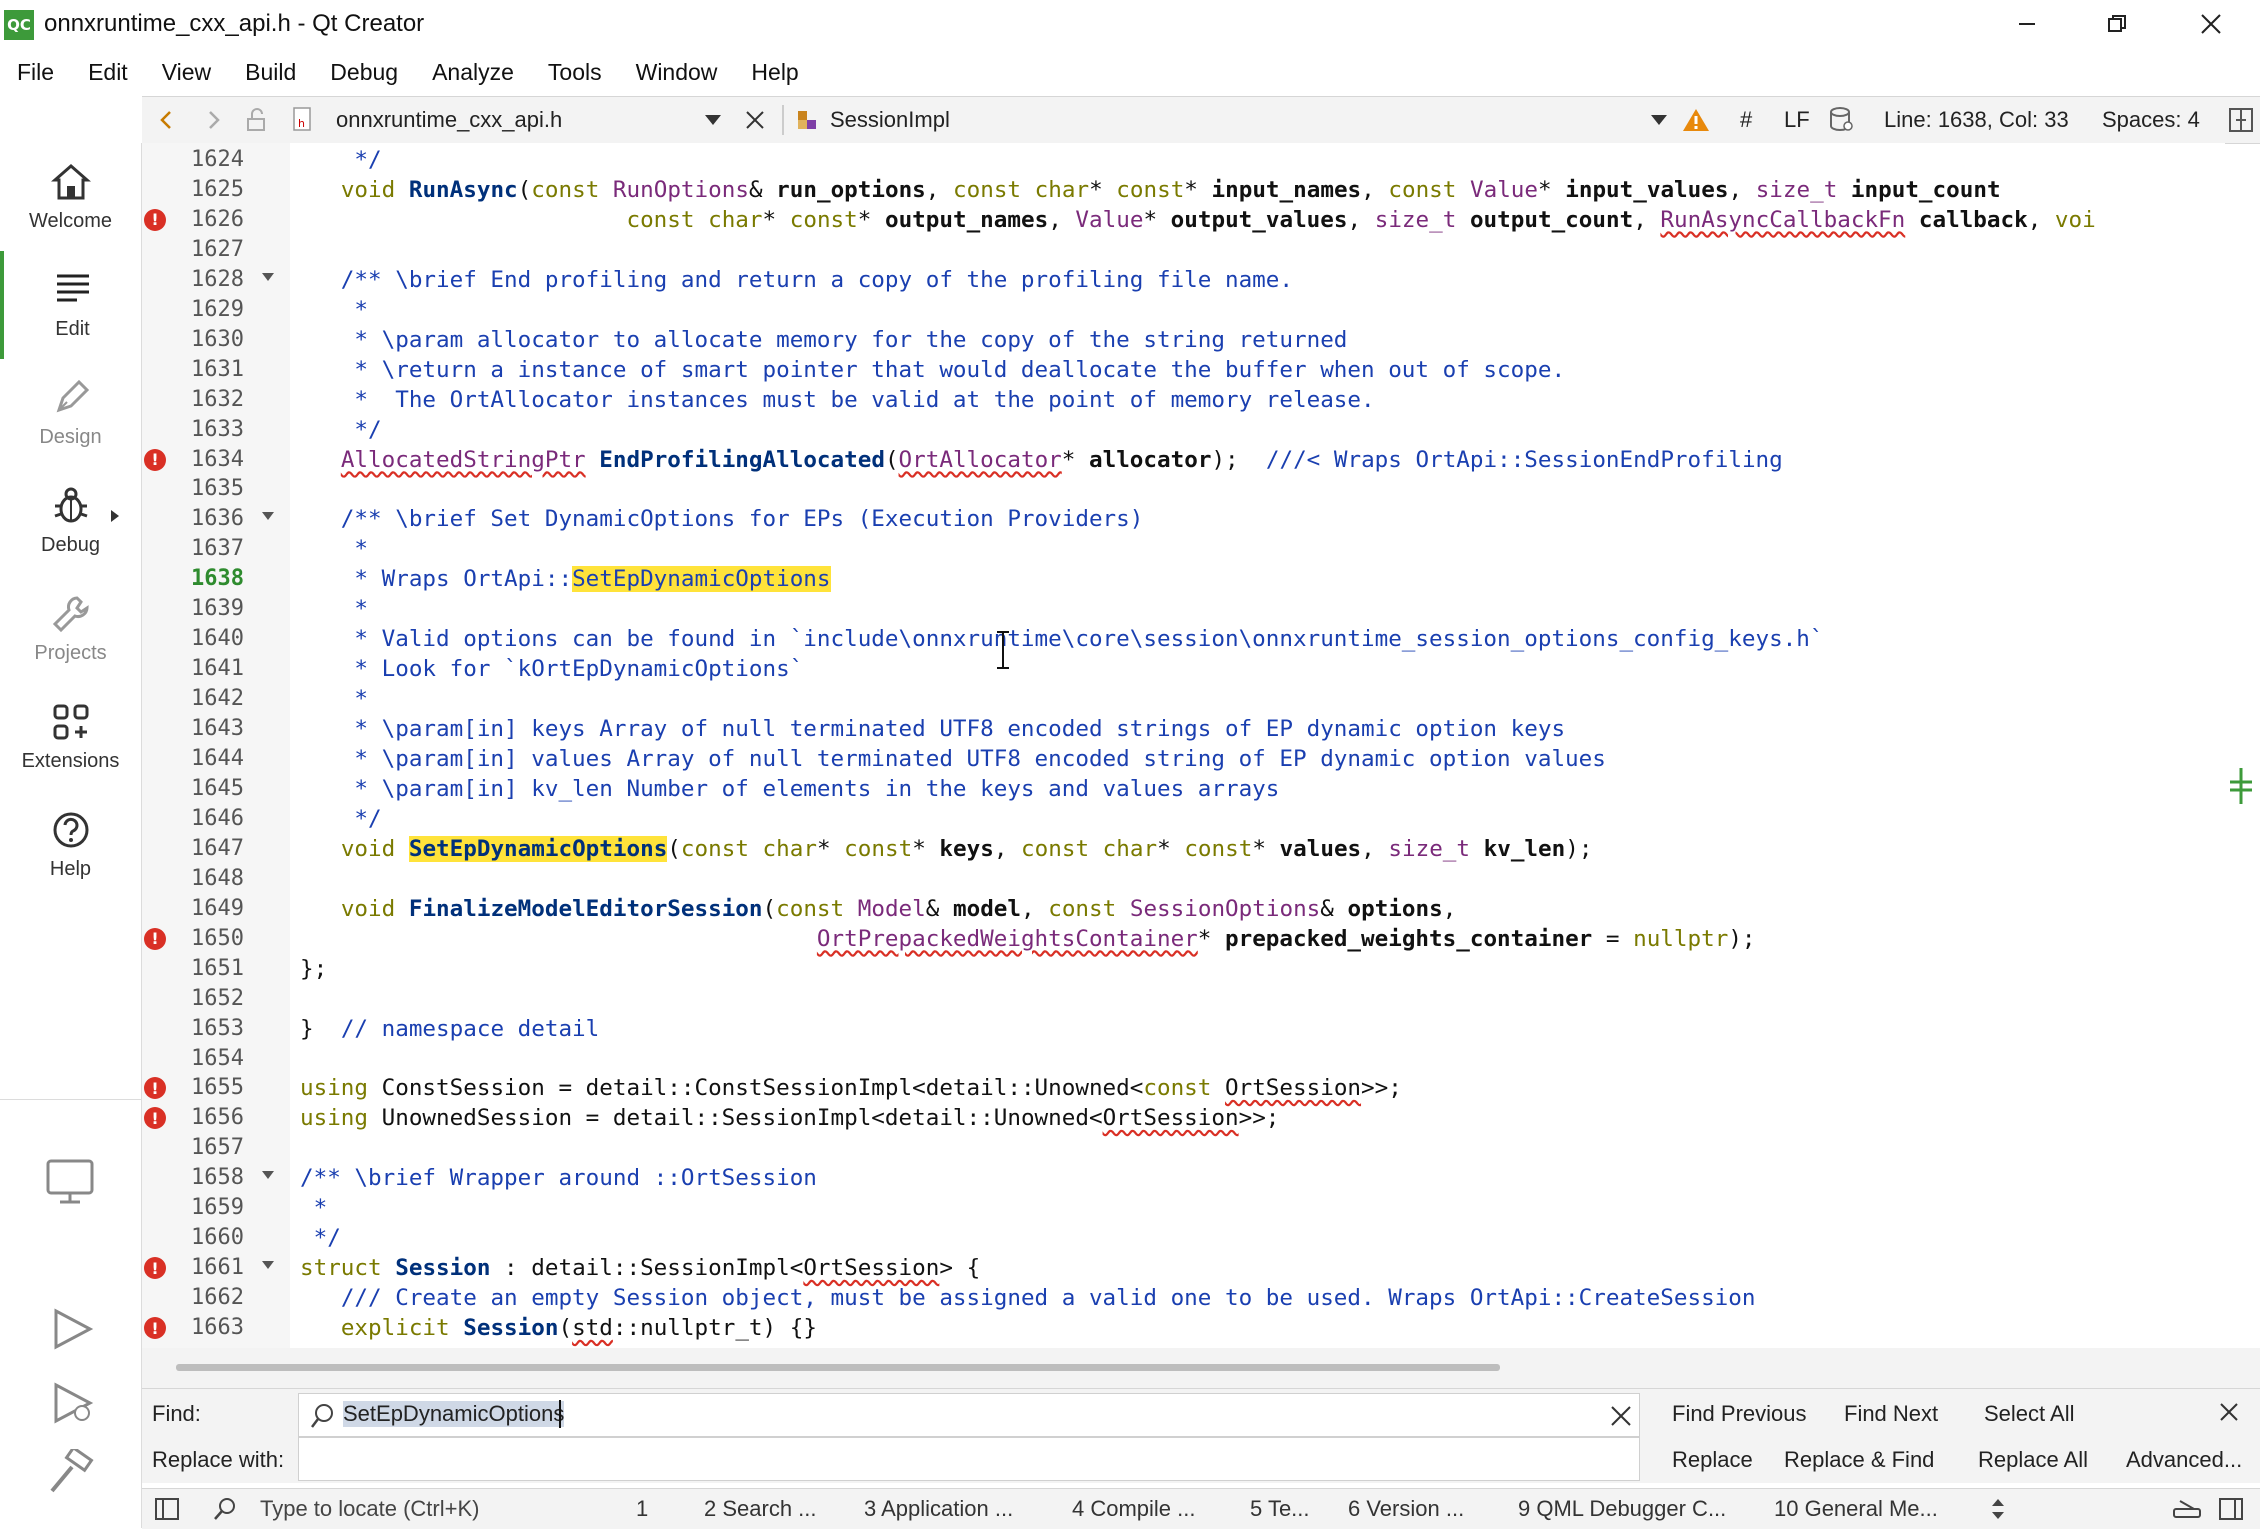 The height and width of the screenshot is (1529, 2260). What do you see at coordinates (193, 579) in the screenshot?
I see `line-number: 1638` at bounding box center [193, 579].